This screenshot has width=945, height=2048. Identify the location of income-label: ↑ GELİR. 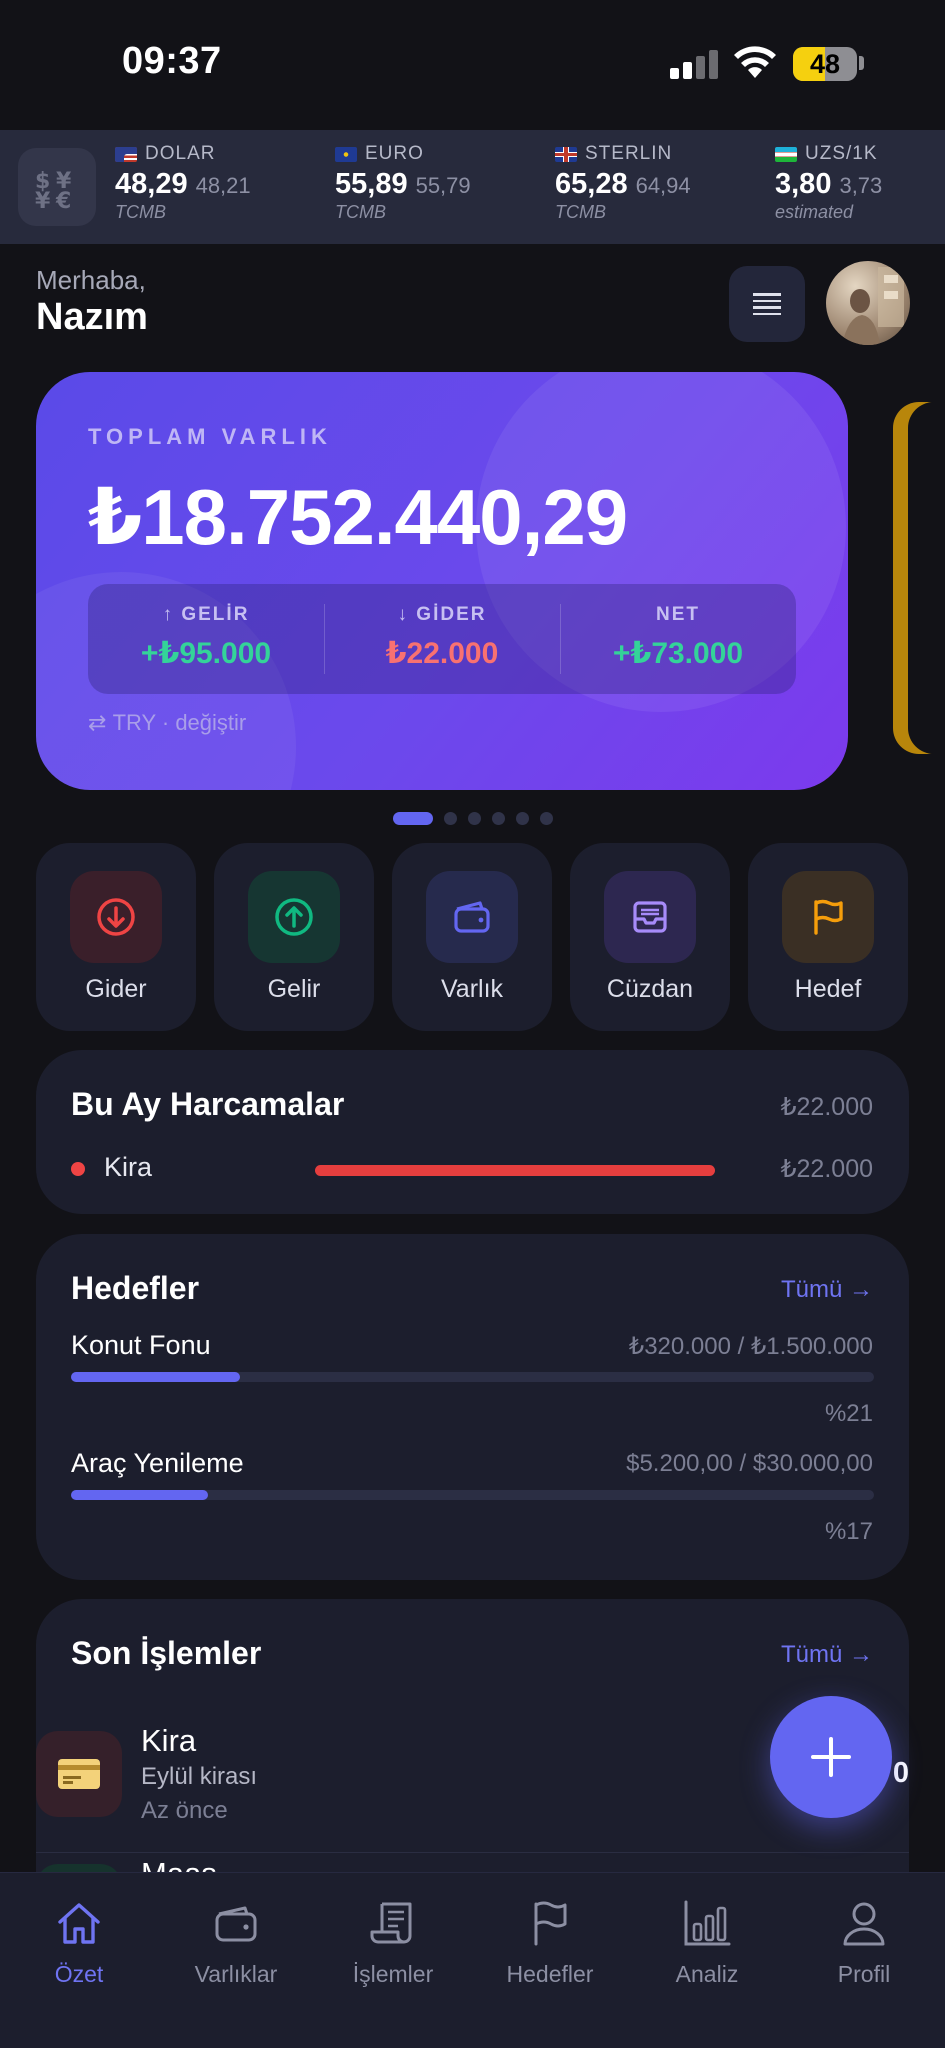
(206, 614).